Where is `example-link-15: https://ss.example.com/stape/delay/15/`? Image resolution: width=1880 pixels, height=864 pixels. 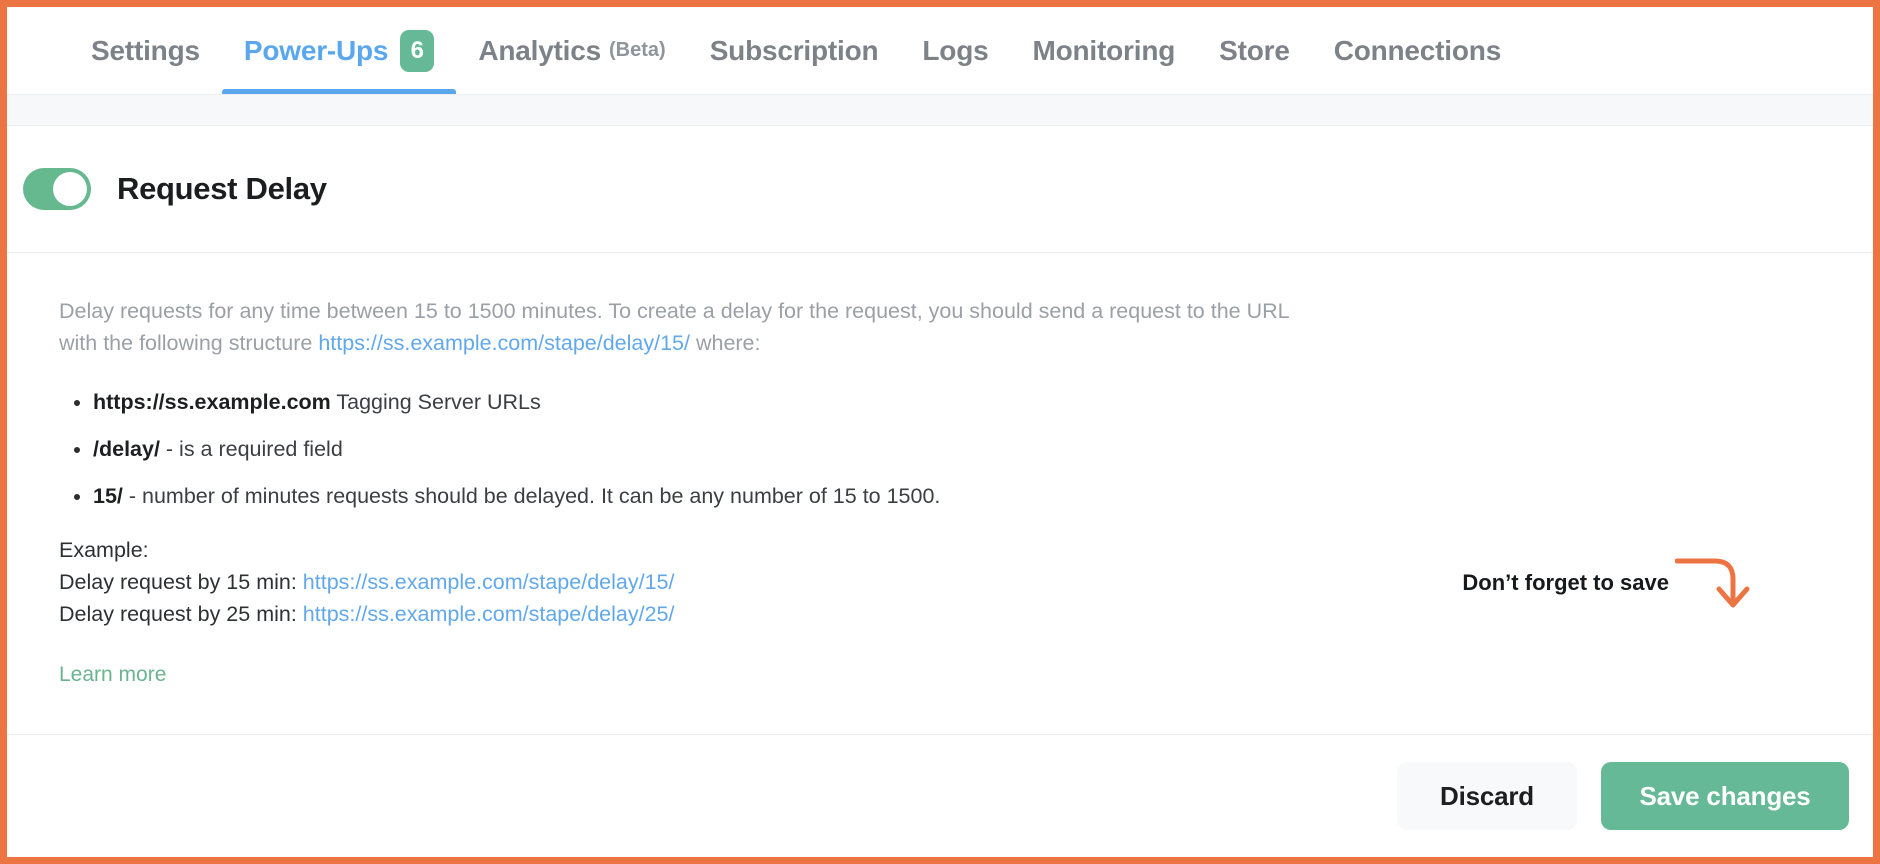 example-link-15: https://ss.example.com/stape/delay/15/ is located at coordinates (489, 582).